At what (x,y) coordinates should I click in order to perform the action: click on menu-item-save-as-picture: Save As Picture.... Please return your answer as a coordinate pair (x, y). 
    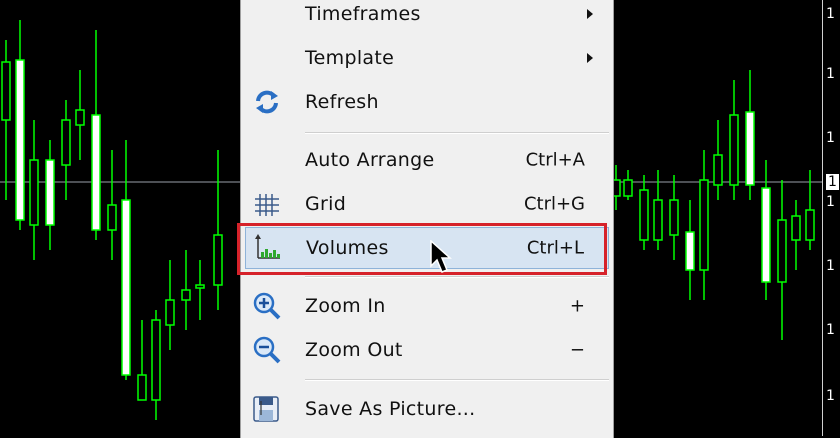
    Looking at the image, I should click on (427, 409).